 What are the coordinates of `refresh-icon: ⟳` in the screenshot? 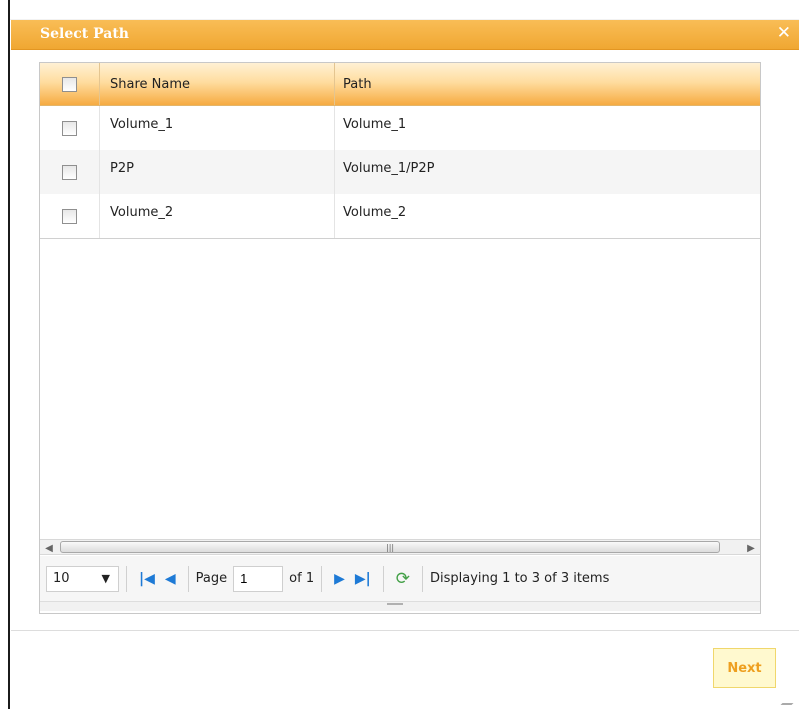 It's located at (403, 579).